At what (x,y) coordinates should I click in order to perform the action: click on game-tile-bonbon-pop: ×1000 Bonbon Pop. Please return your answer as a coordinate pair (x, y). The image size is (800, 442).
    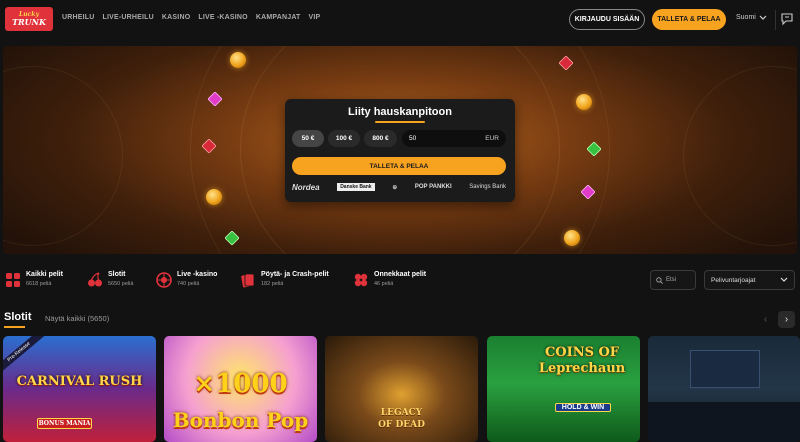
    Looking at the image, I should click on (240, 389).